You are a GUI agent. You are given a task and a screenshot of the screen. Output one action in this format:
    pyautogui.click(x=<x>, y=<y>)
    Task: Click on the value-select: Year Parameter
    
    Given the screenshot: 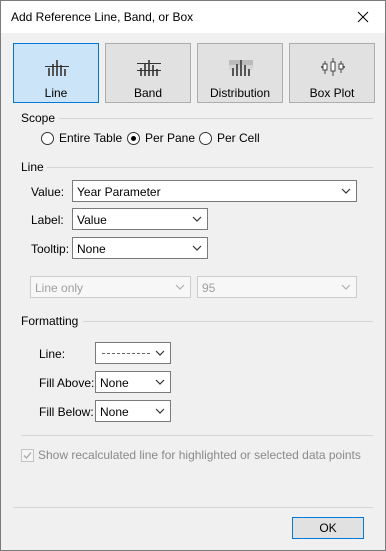 What is the action you would take?
    pyautogui.click(x=214, y=191)
    